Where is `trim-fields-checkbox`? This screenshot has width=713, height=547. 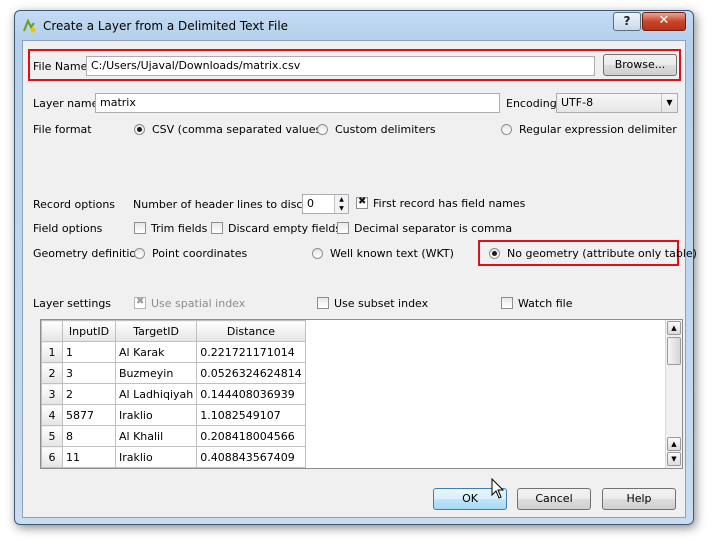 trim-fields-checkbox is located at coordinates (140, 228).